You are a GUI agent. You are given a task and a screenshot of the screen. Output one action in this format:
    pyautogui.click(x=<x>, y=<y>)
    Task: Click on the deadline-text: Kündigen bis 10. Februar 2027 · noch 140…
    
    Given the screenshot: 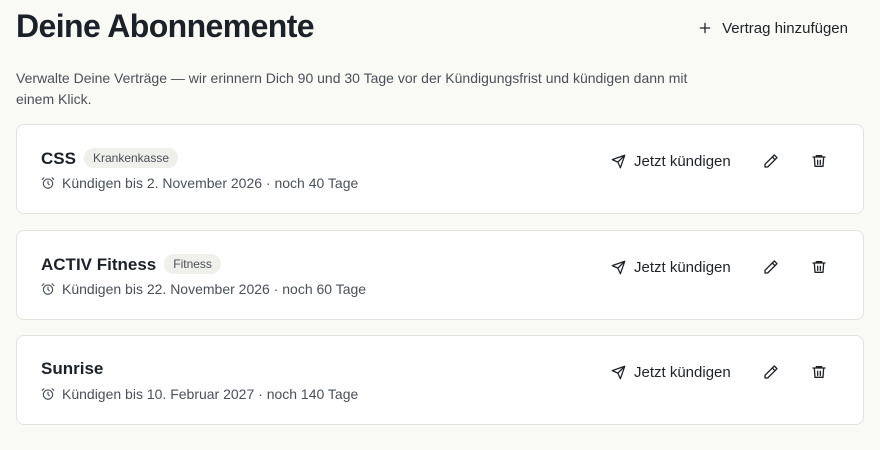 What is the action you would take?
    pyautogui.click(x=210, y=394)
    